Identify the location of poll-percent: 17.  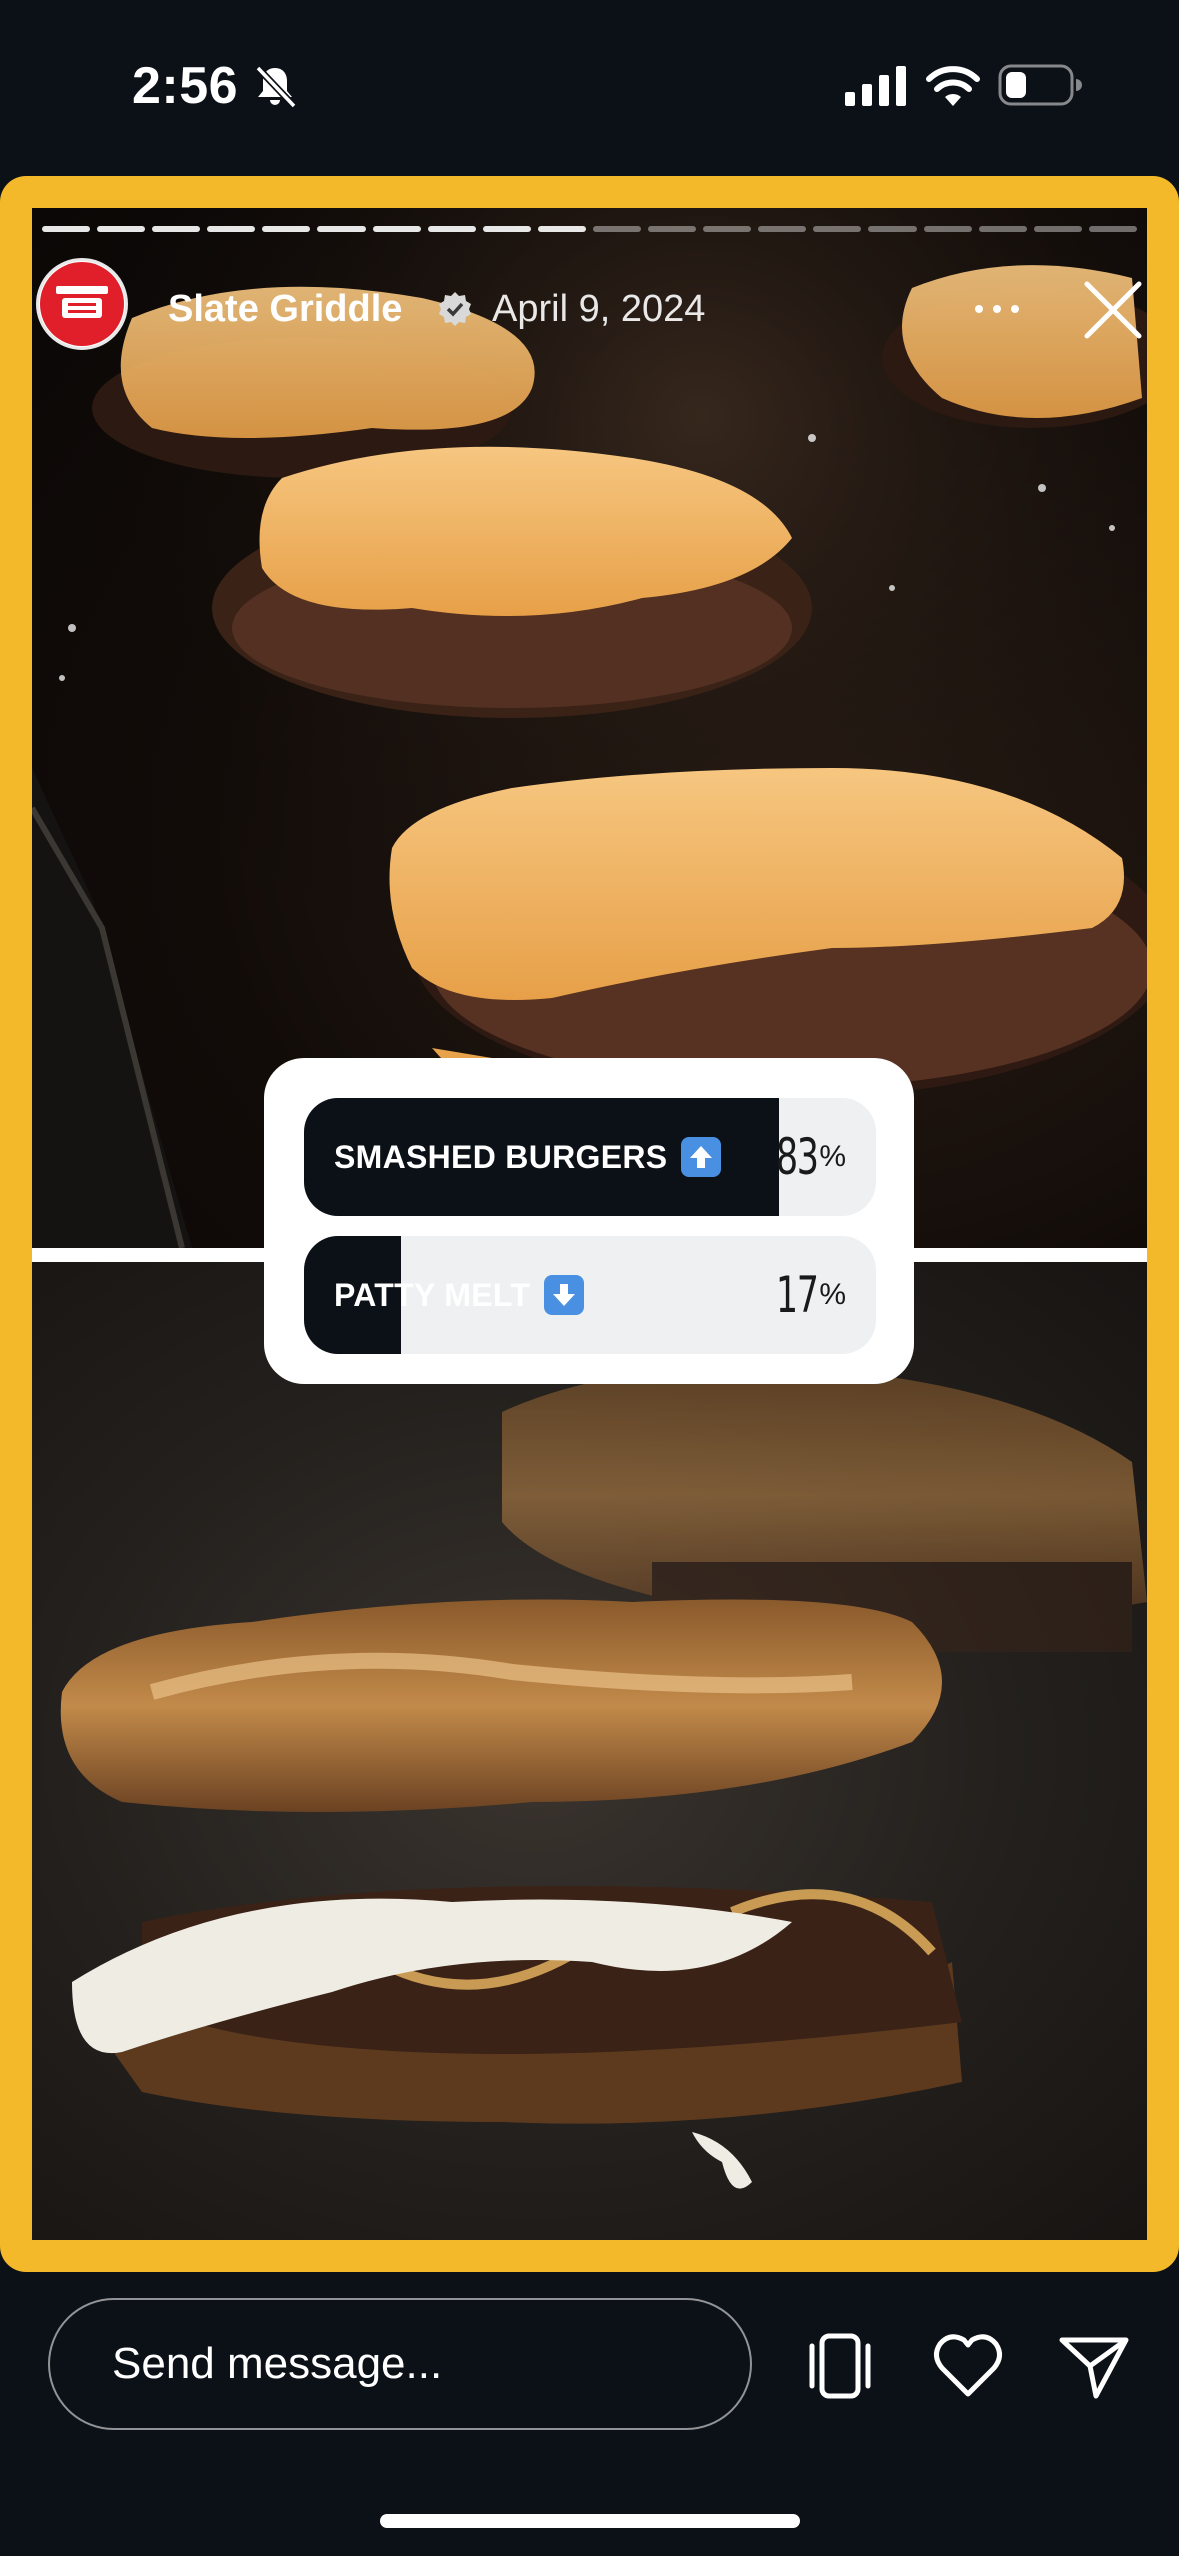
(797, 1295).